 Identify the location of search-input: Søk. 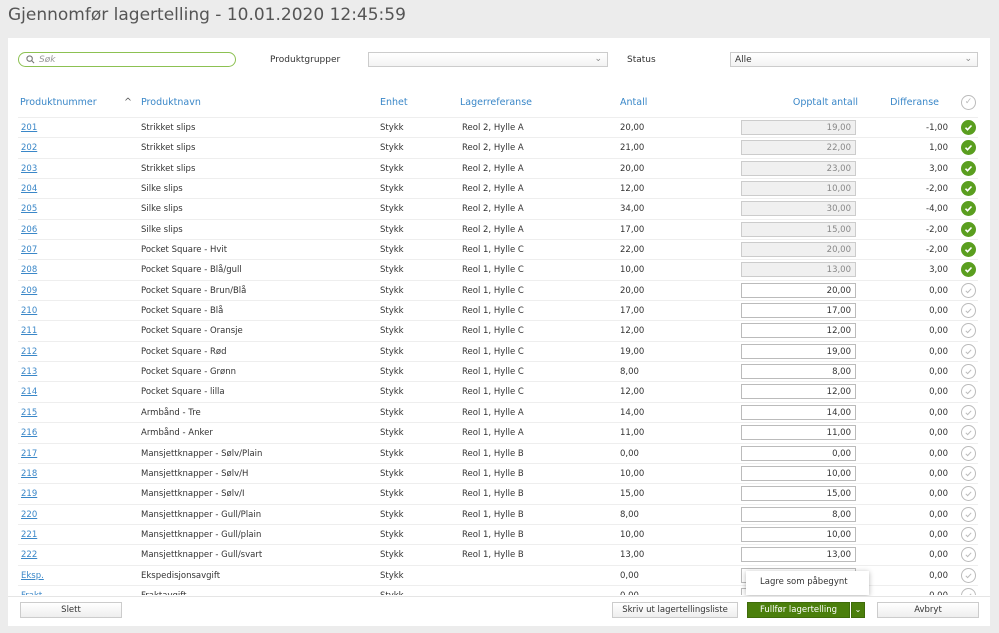
(127, 59).